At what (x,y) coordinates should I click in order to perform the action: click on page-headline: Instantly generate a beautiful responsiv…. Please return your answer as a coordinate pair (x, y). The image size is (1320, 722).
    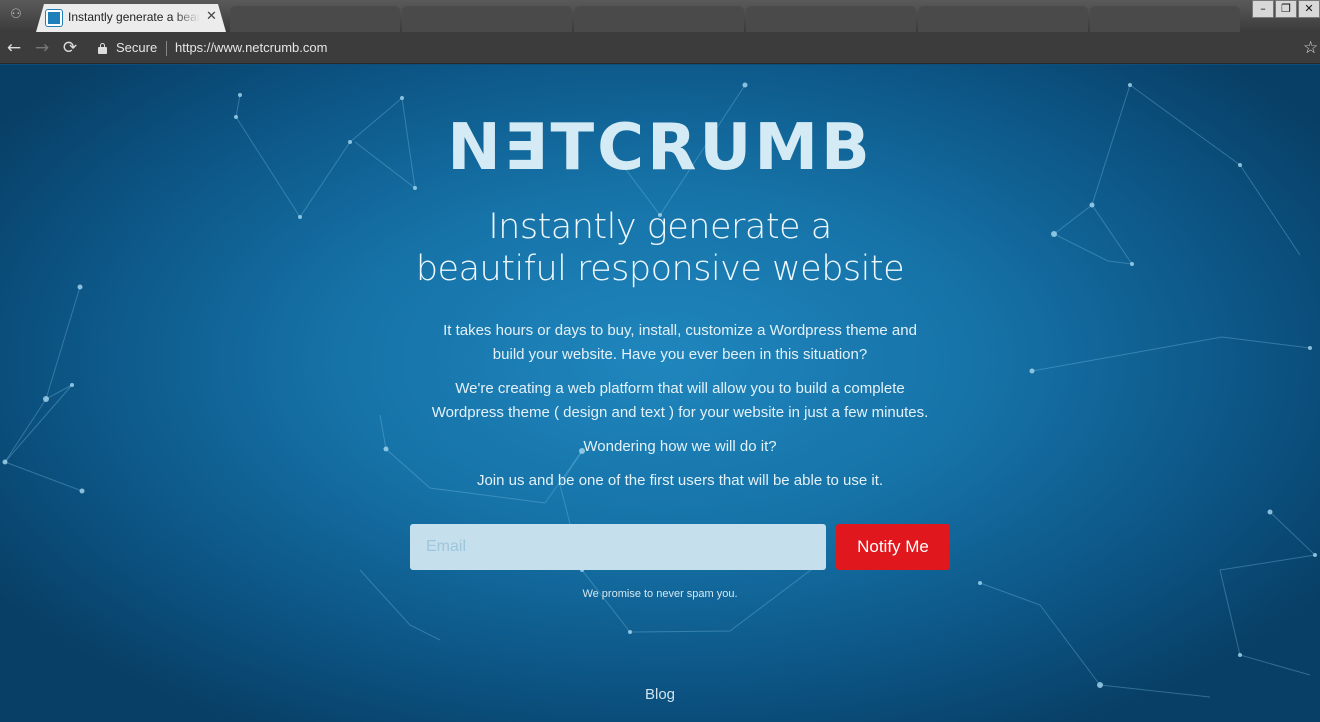
    Looking at the image, I should click on (660, 248).